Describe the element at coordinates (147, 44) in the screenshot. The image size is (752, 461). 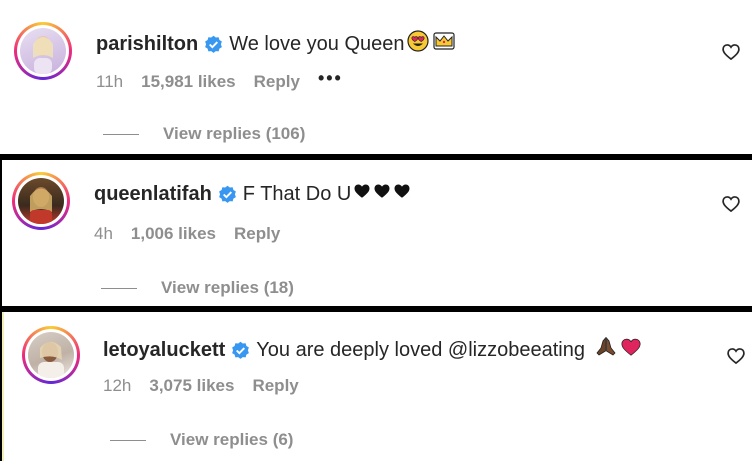
I see `username: parishilton` at that location.